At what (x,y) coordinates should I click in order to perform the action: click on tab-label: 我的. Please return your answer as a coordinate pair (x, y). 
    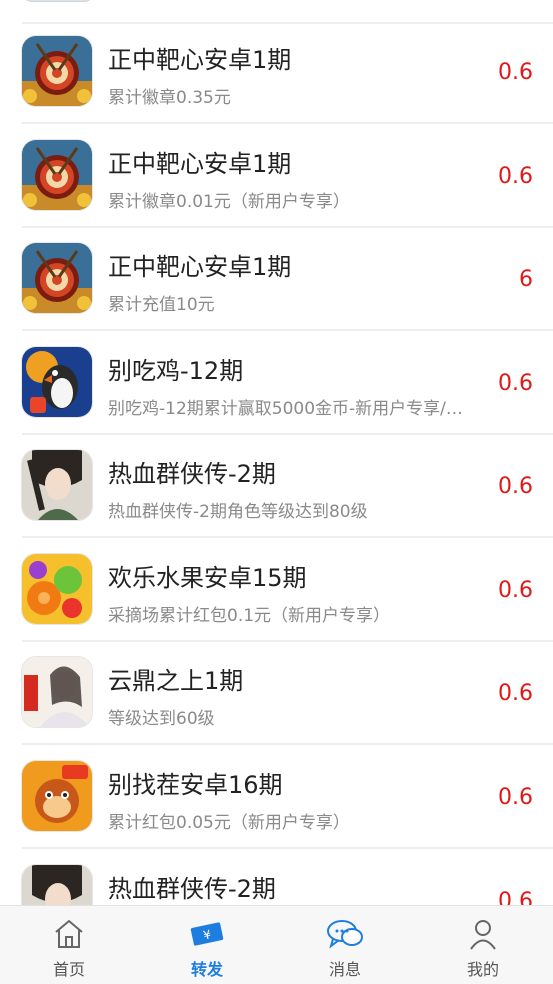
    Looking at the image, I should click on (482, 969).